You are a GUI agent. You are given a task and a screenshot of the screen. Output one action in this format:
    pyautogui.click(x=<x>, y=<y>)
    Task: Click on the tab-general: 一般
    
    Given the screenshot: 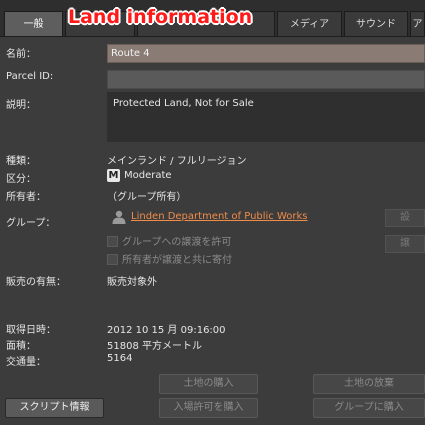 What is the action you would take?
    pyautogui.click(x=33, y=23)
    